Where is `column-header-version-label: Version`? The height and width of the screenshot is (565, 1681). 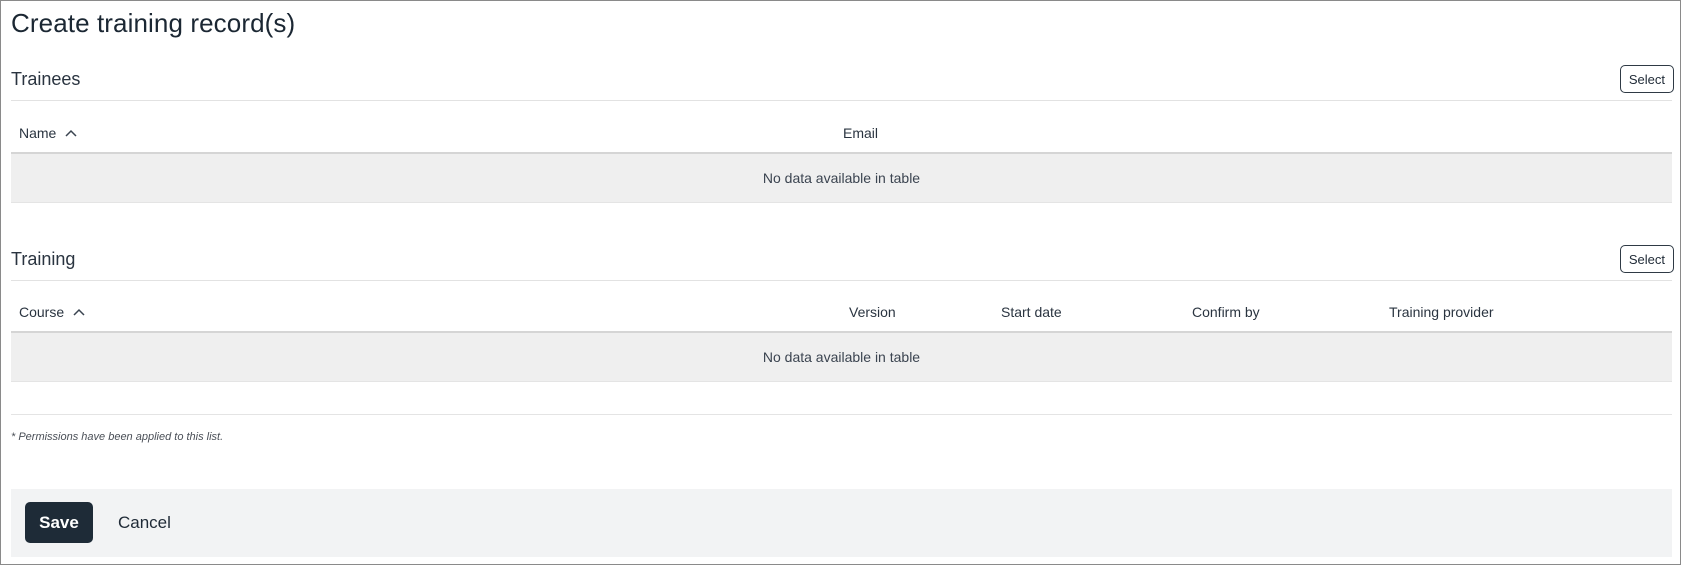 column-header-version-label: Version is located at coordinates (872, 312).